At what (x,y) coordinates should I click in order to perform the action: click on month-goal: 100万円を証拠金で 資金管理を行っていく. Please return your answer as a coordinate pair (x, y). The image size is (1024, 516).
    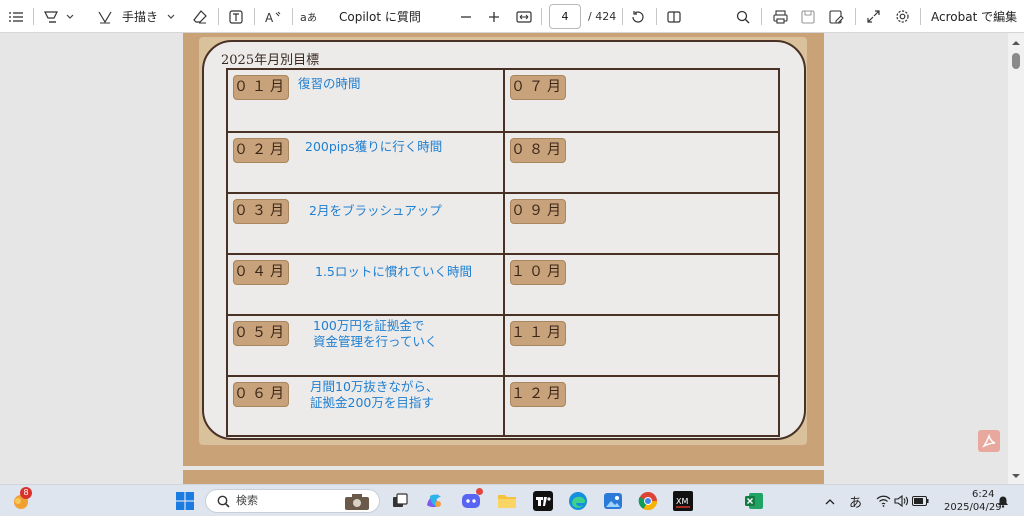
    Looking at the image, I should click on (375, 333).